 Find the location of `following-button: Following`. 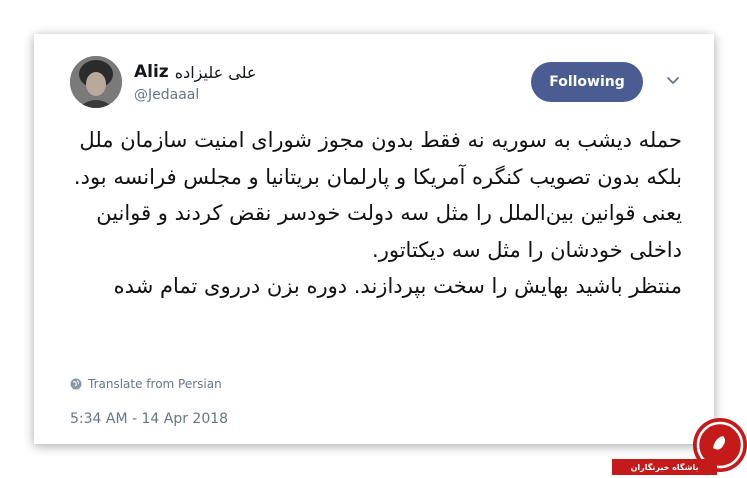

following-button: Following is located at coordinates (587, 82).